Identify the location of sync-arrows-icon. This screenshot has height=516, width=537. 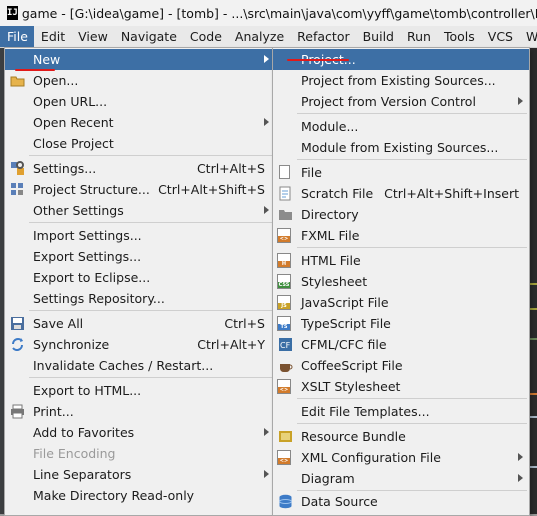
(17, 344).